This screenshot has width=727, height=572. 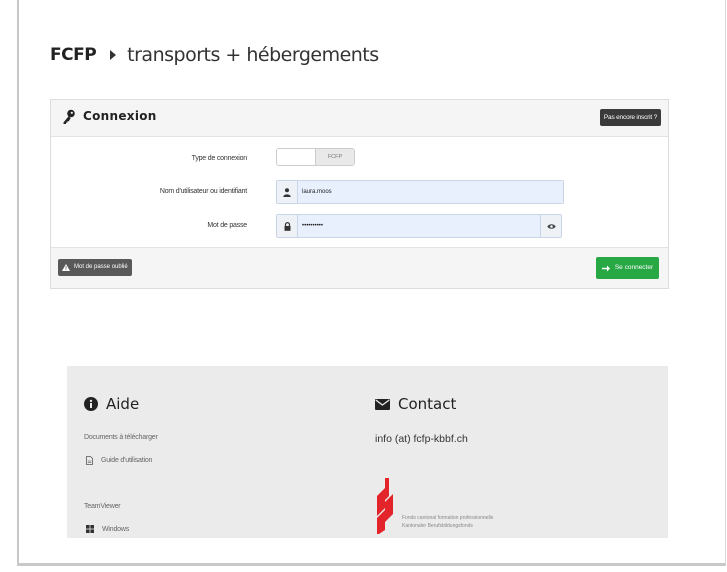 What do you see at coordinates (91, 404) in the screenshot?
I see `info-circle-icon` at bounding box center [91, 404].